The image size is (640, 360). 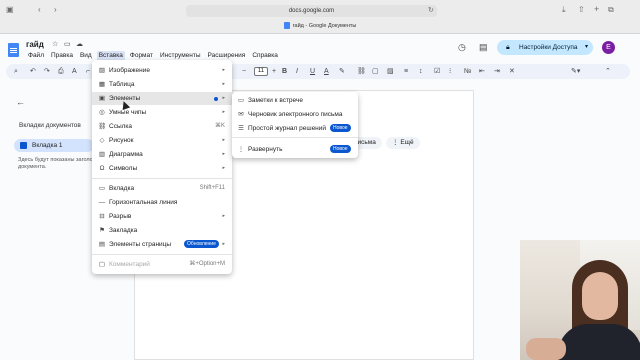 I want to click on chevron-down-icon: ▾, so click(x=586, y=47).